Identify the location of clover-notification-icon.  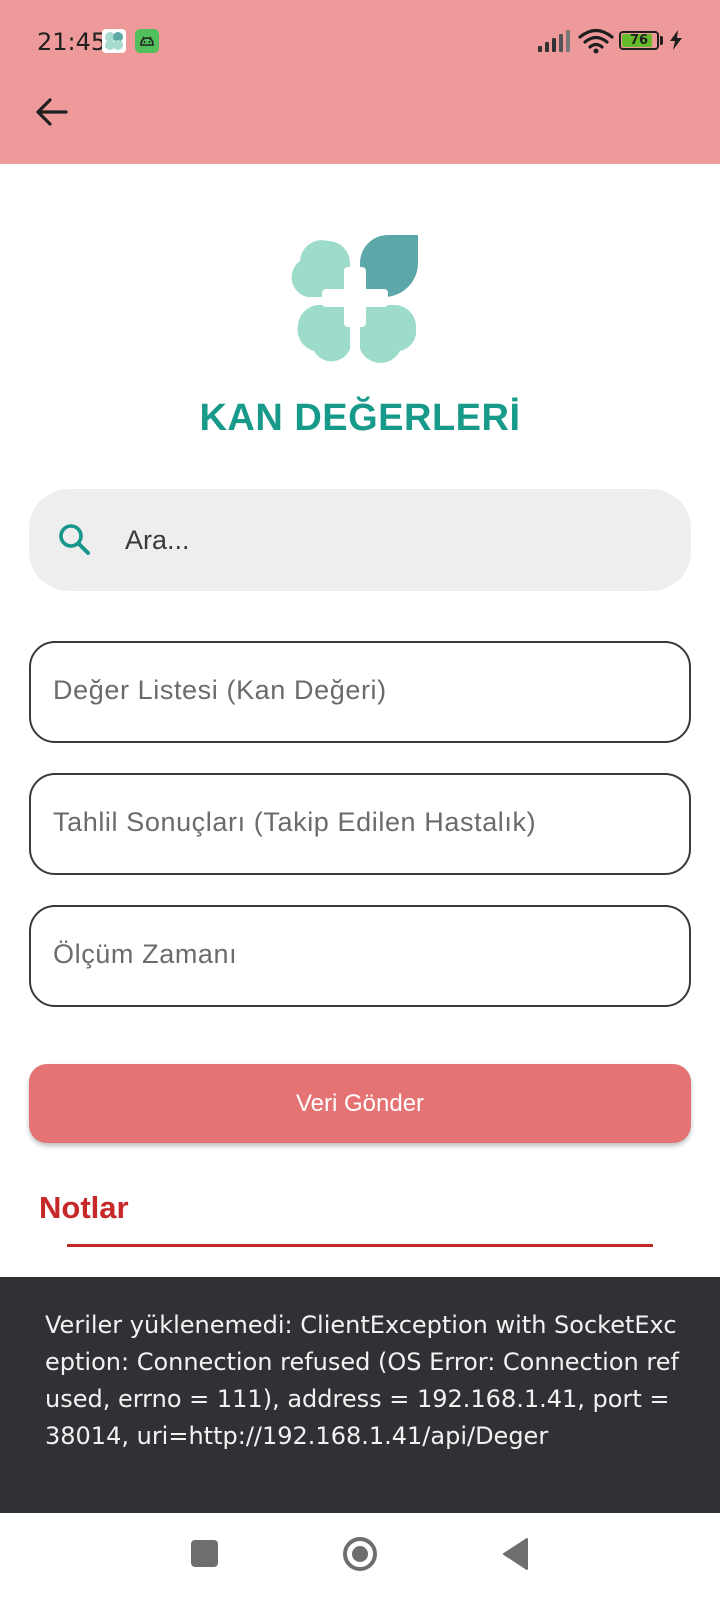
(114, 41).